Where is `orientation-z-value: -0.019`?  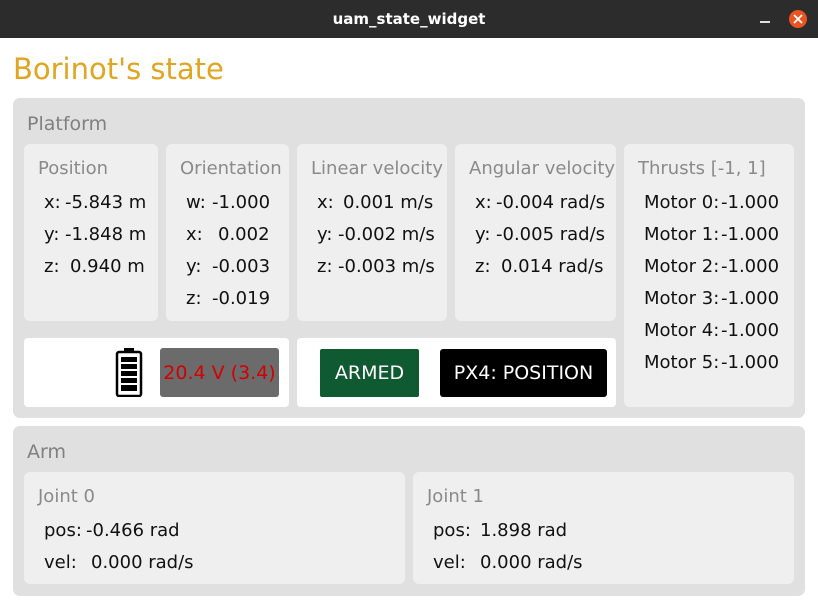
orientation-z-value: -0.019 is located at coordinates (241, 298).